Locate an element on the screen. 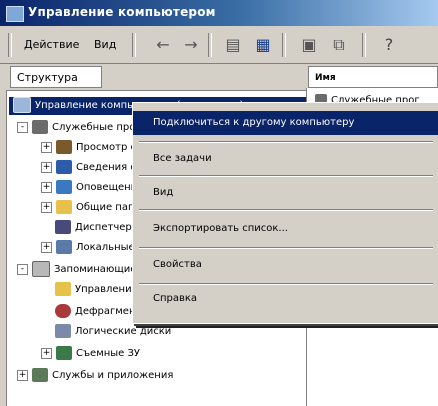  console-icon: ▦ is located at coordinates (263, 45).